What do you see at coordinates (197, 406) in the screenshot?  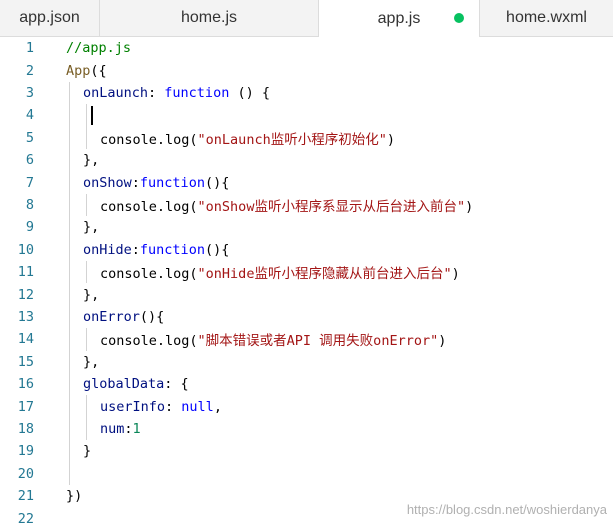 I see `keyword: null` at bounding box center [197, 406].